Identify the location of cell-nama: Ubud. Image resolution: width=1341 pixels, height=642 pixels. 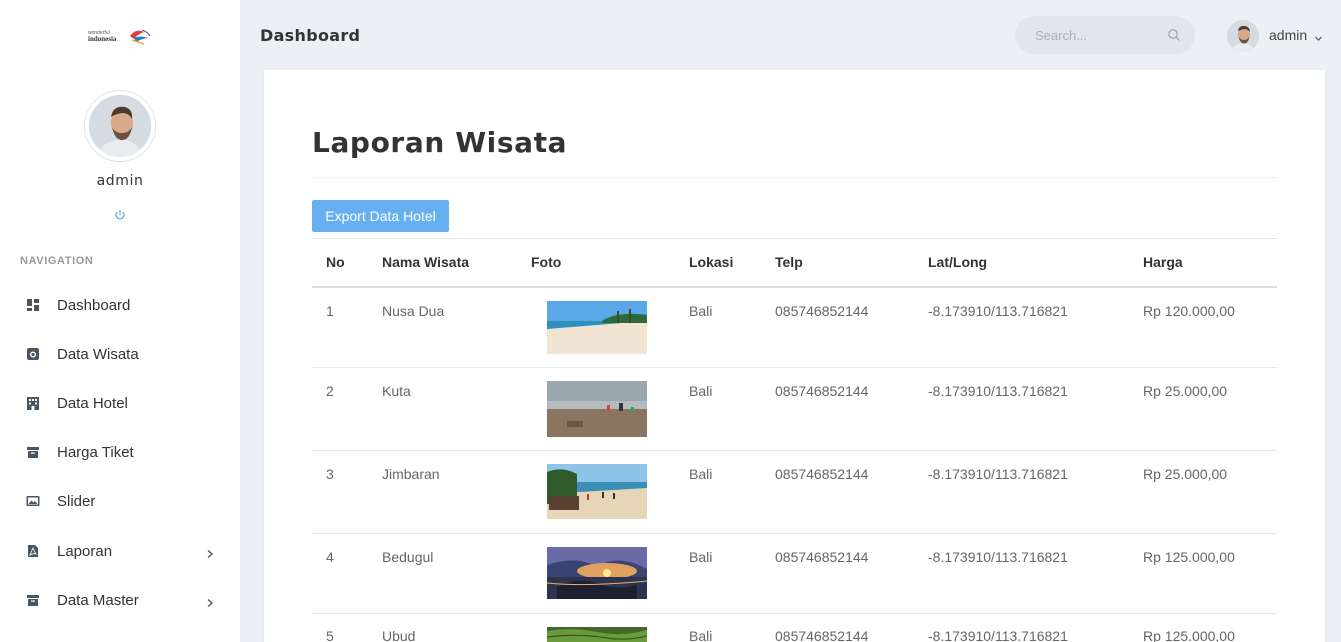
(399, 635).